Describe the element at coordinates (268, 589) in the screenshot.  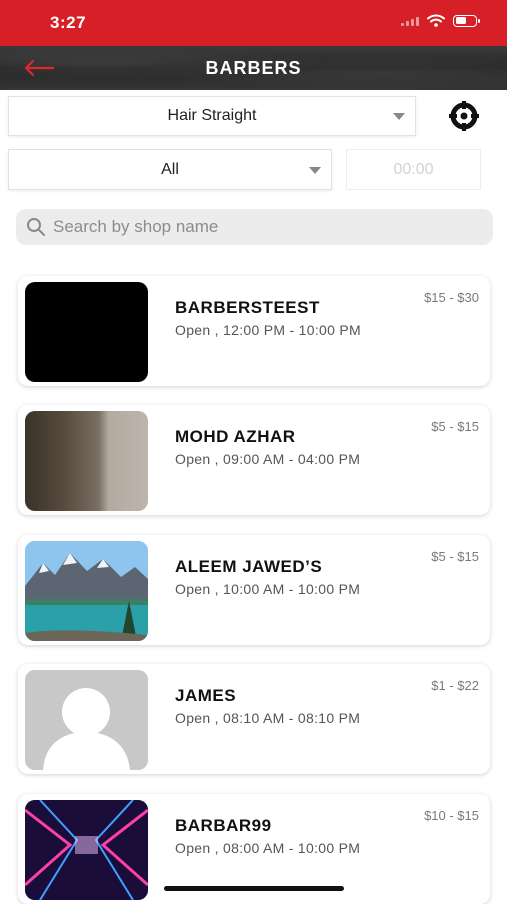
I see `shop-hours: Open , 10:00 AM - 10:00 PM` at that location.